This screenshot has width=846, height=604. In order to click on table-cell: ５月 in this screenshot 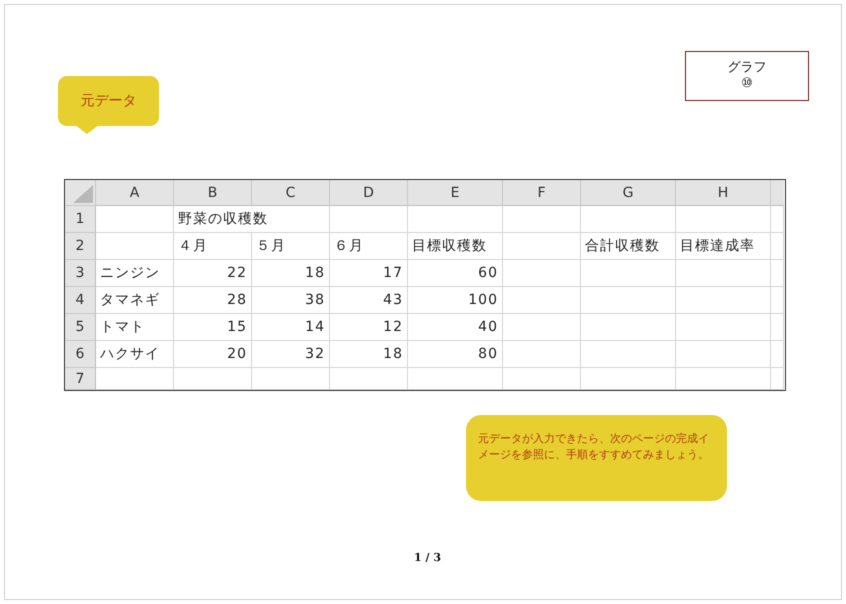, I will do `click(291, 246)`.